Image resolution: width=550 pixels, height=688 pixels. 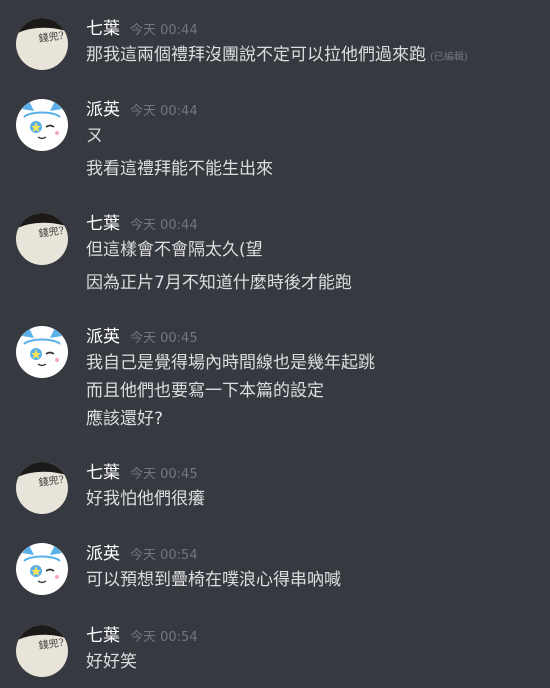 I want to click on message-header: 派英 今天 00:45, so click(x=142, y=337).